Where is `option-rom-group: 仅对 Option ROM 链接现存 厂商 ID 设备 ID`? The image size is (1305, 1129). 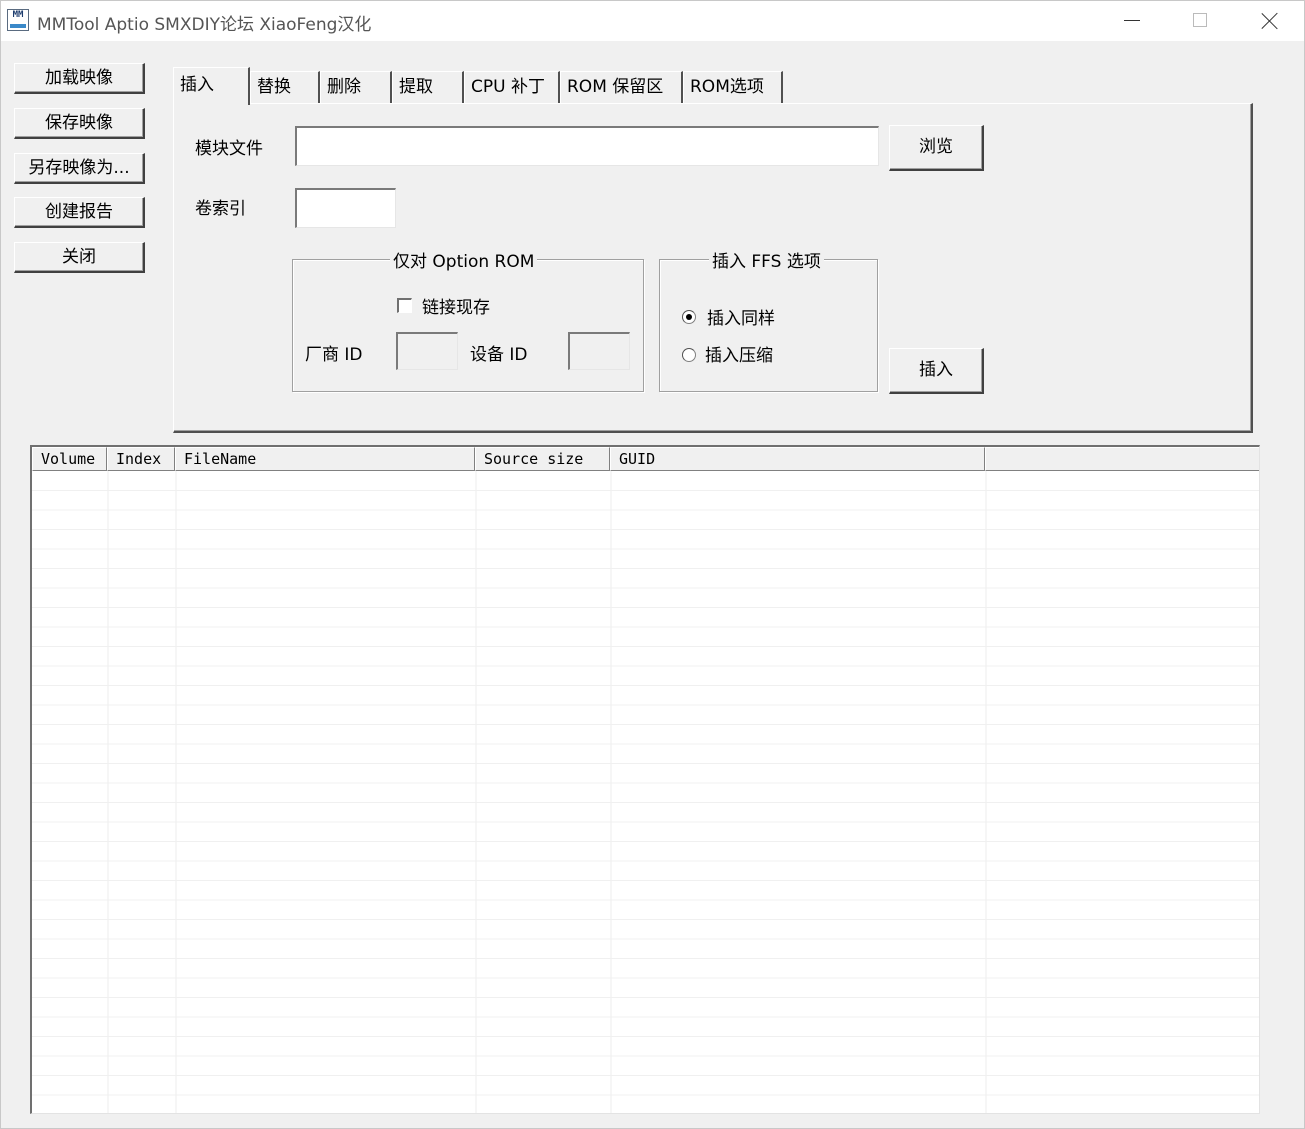
option-rom-group: 仅对 Option ROM 链接现存 厂商 ID 设备 ID is located at coordinates (468, 319).